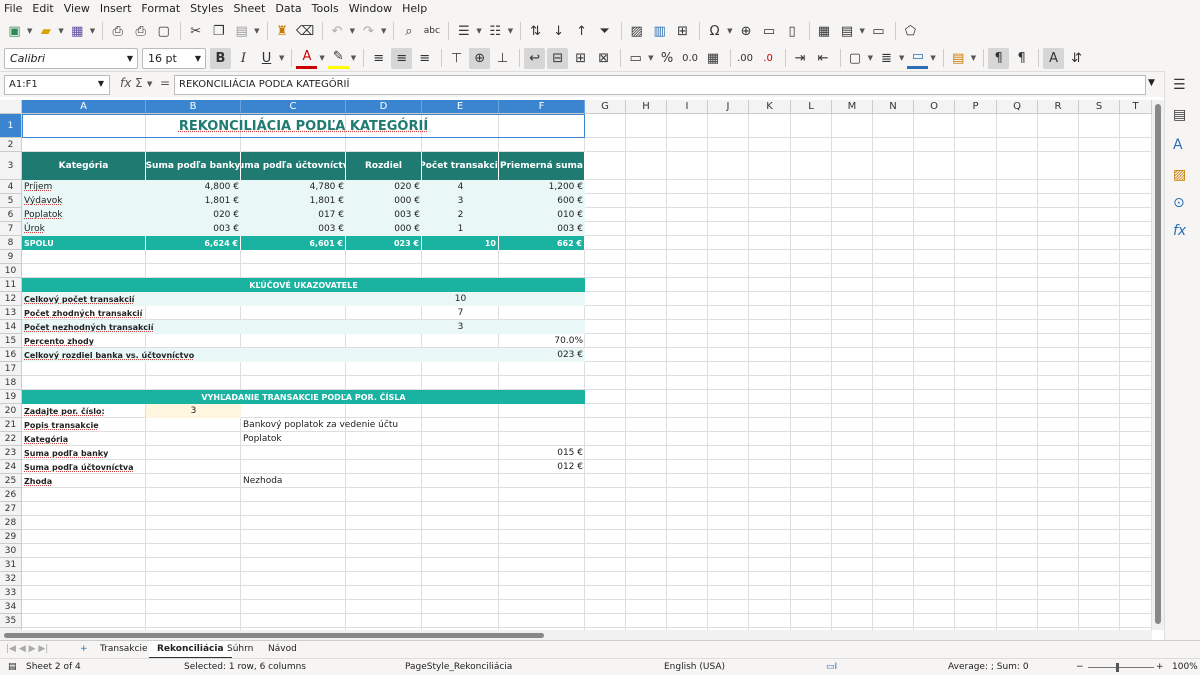 The height and width of the screenshot is (675, 1200). What do you see at coordinates (11, 201) in the screenshot?
I see `row-header-5: 5` at bounding box center [11, 201].